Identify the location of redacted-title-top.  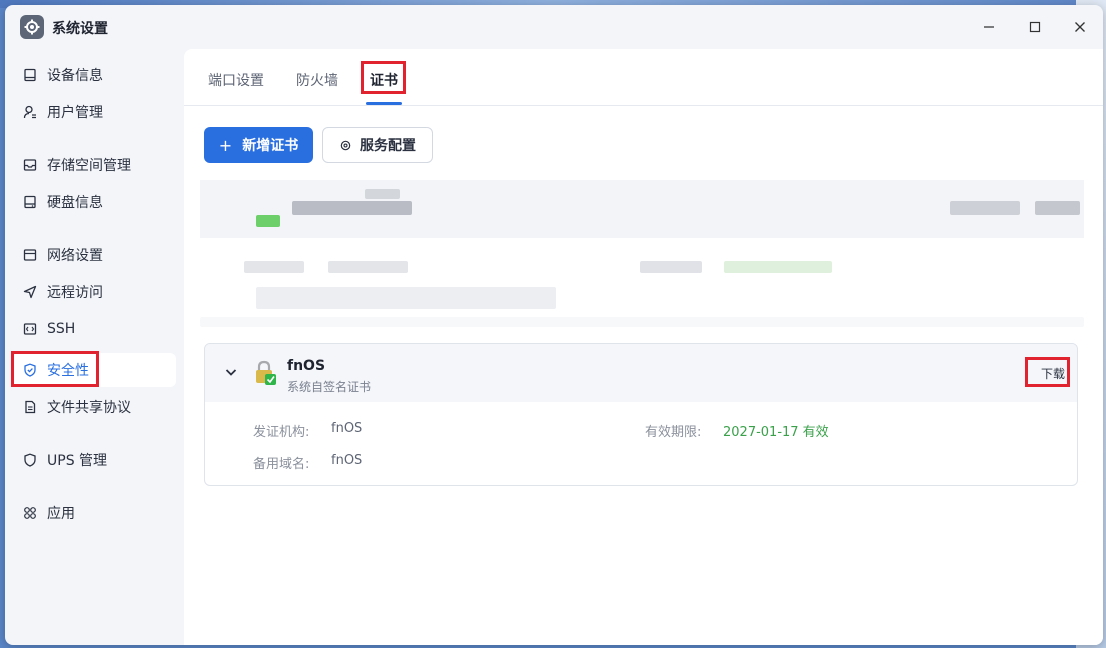
(382, 194).